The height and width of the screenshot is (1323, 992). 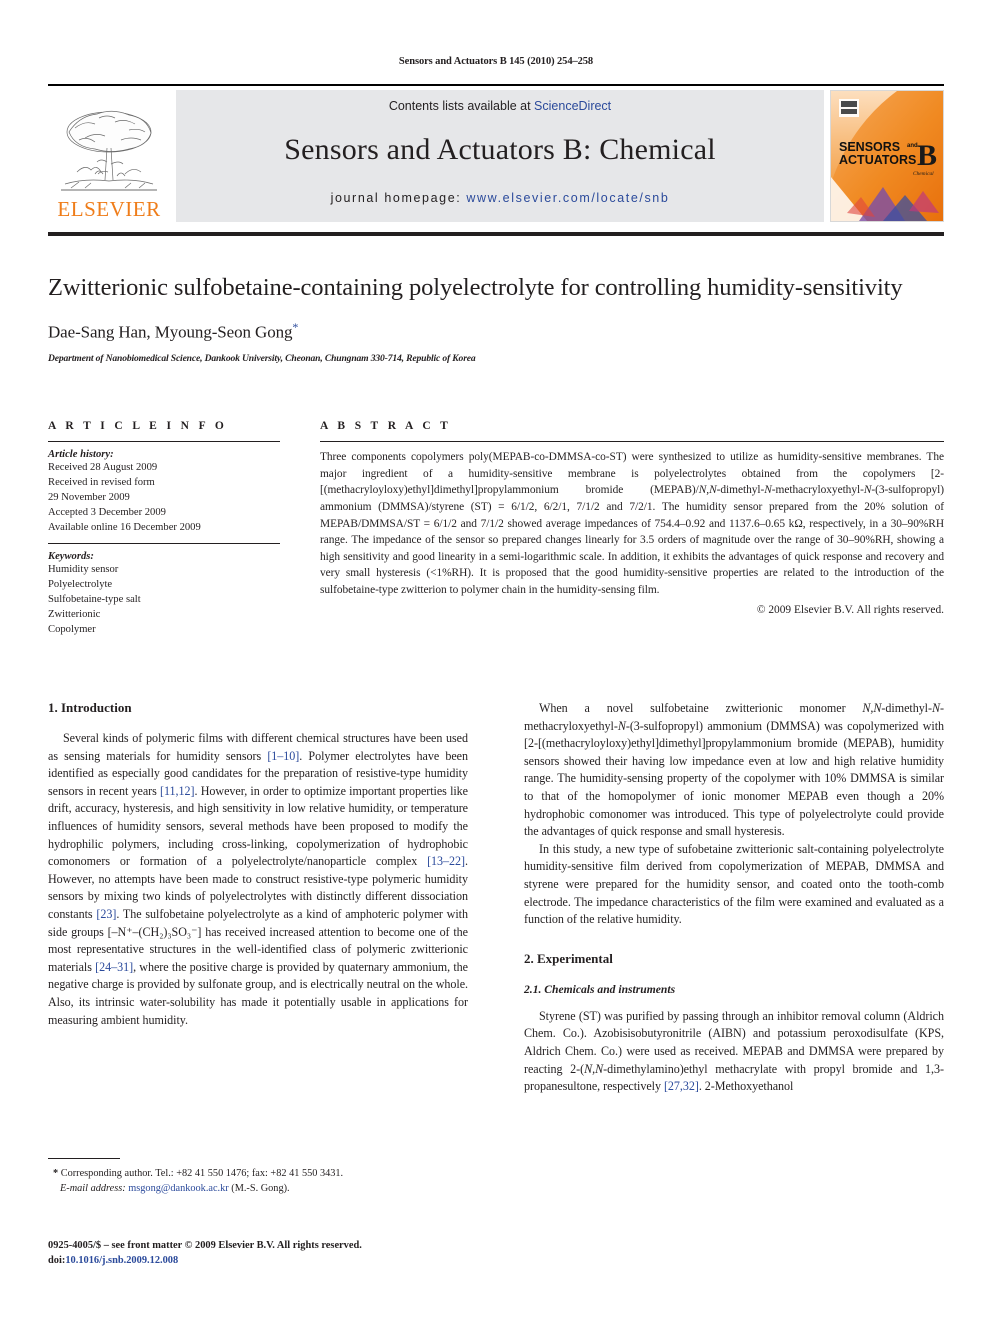 What do you see at coordinates (121, 1260) in the screenshot?
I see `doi-link: 10.1016/j.snb.2009.12.008` at bounding box center [121, 1260].